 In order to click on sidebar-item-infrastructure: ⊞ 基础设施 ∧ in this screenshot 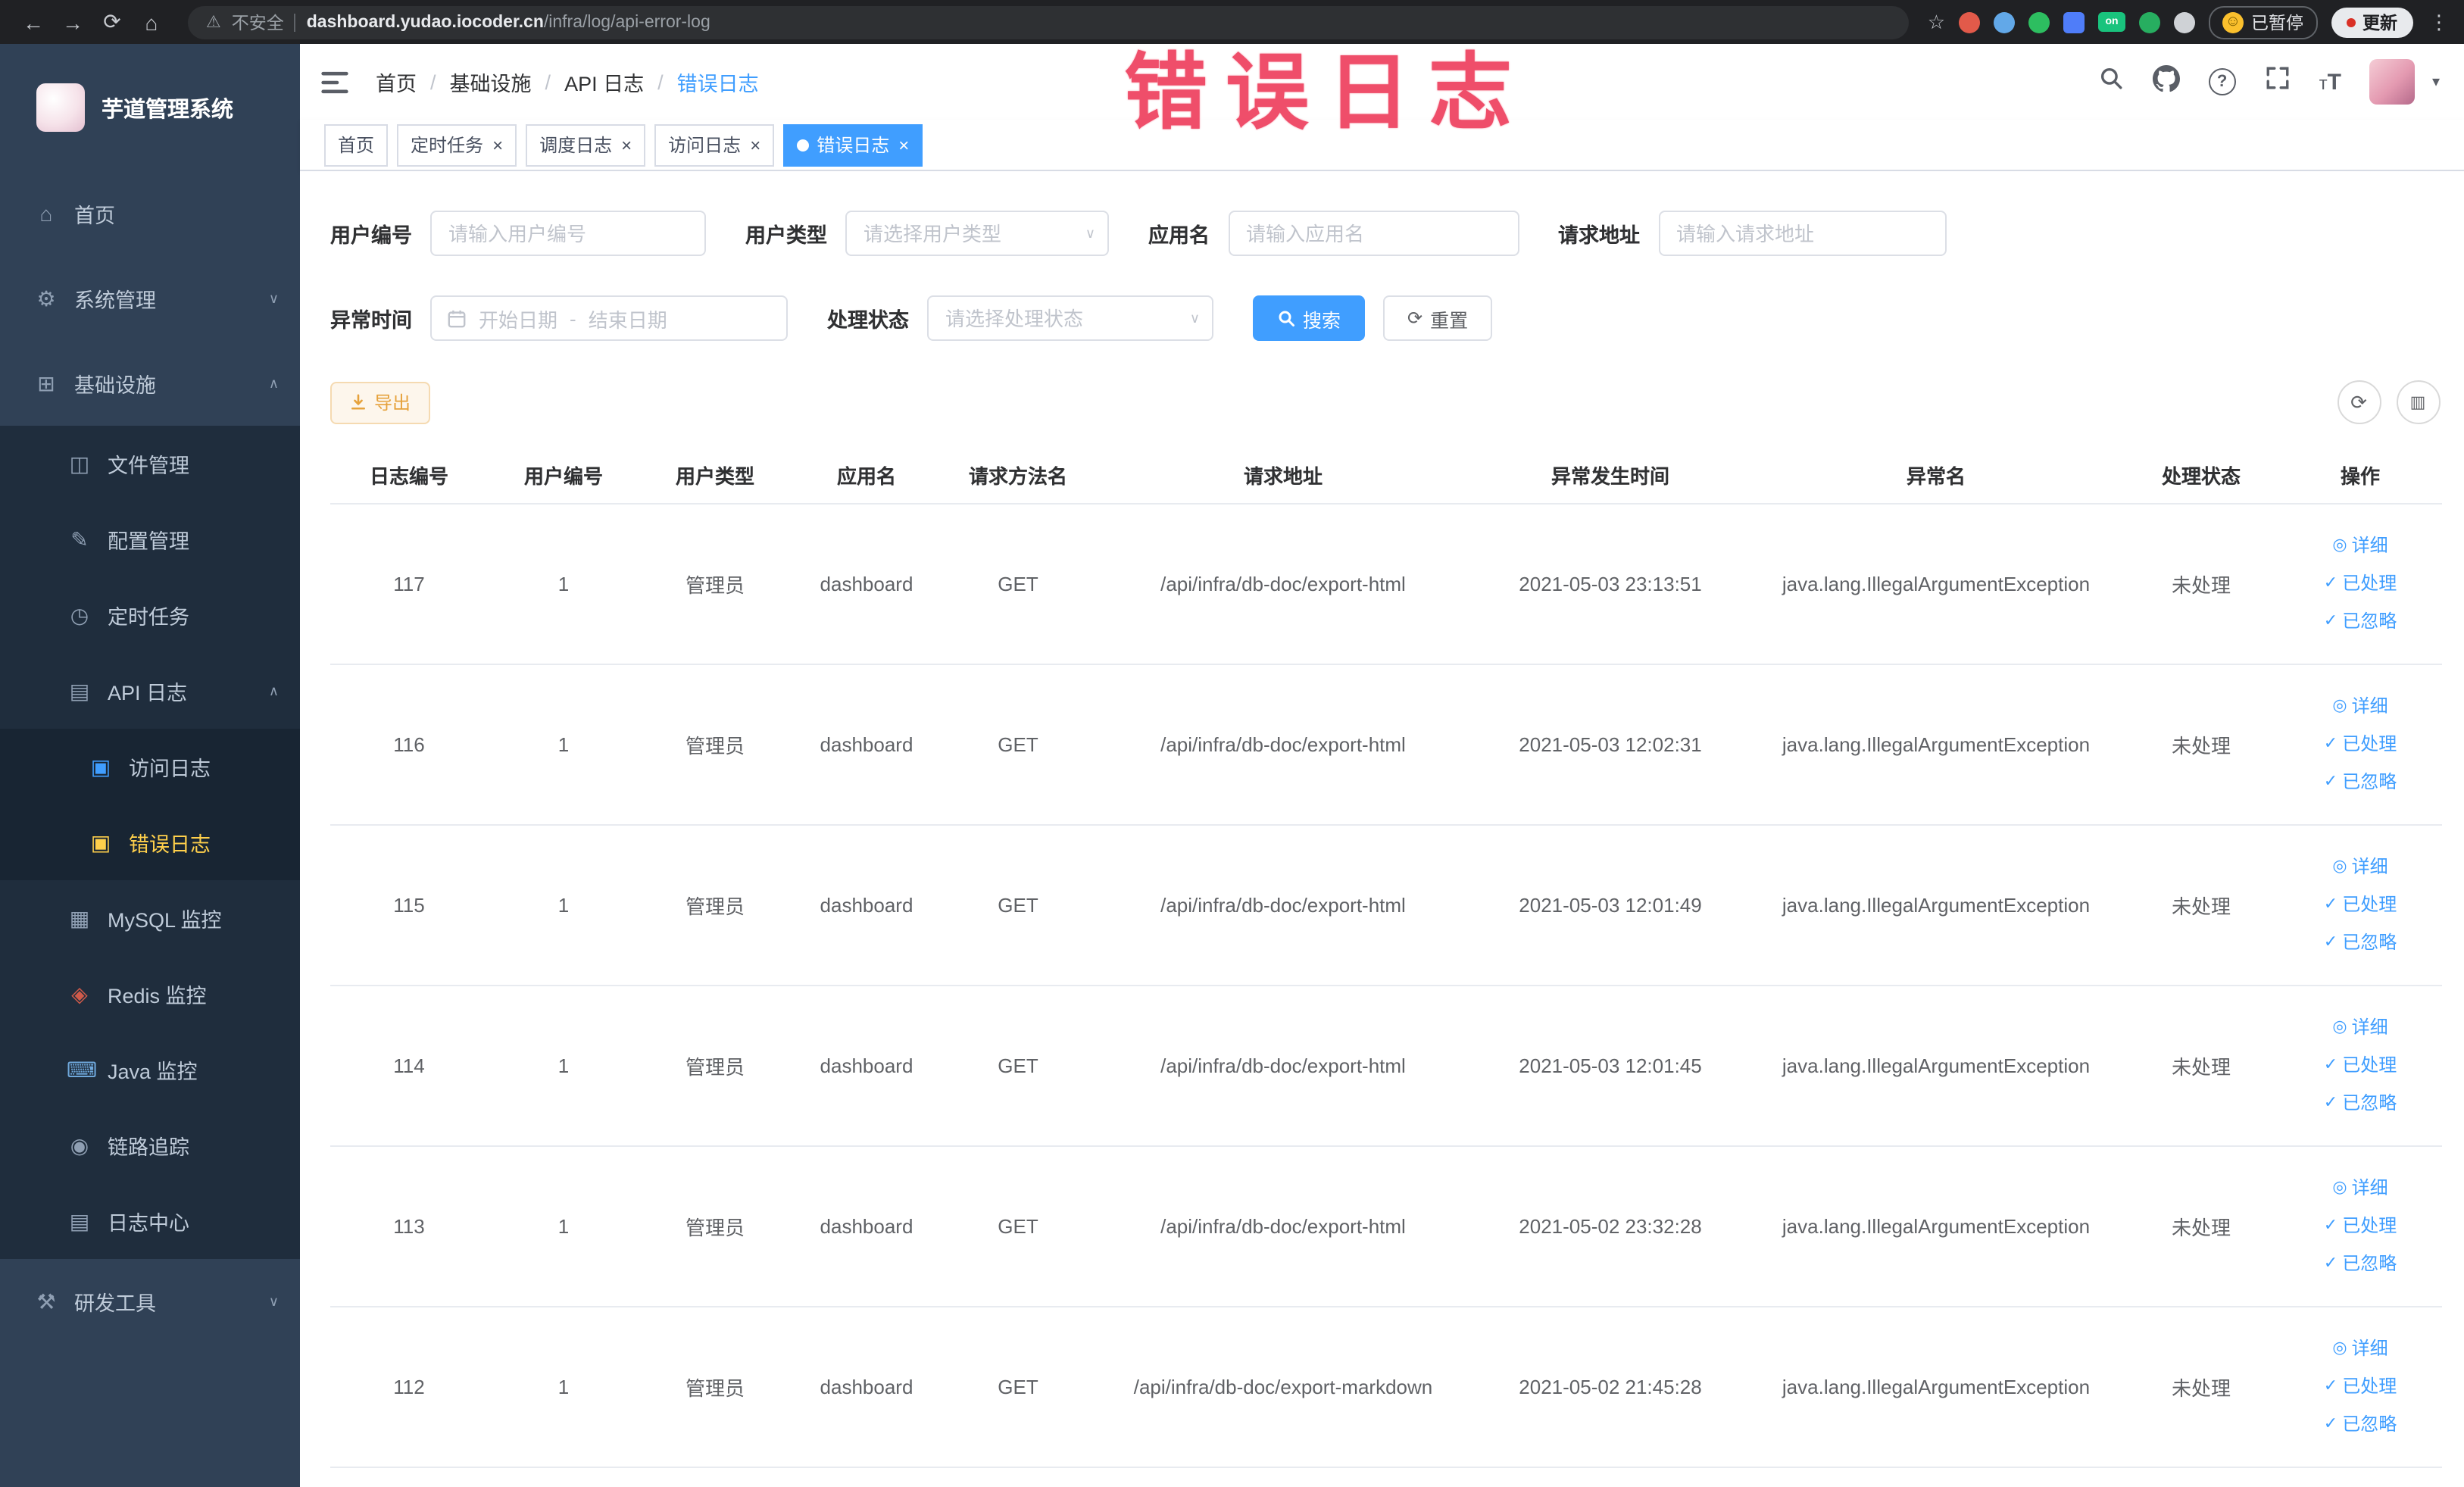, I will do `click(150, 383)`.